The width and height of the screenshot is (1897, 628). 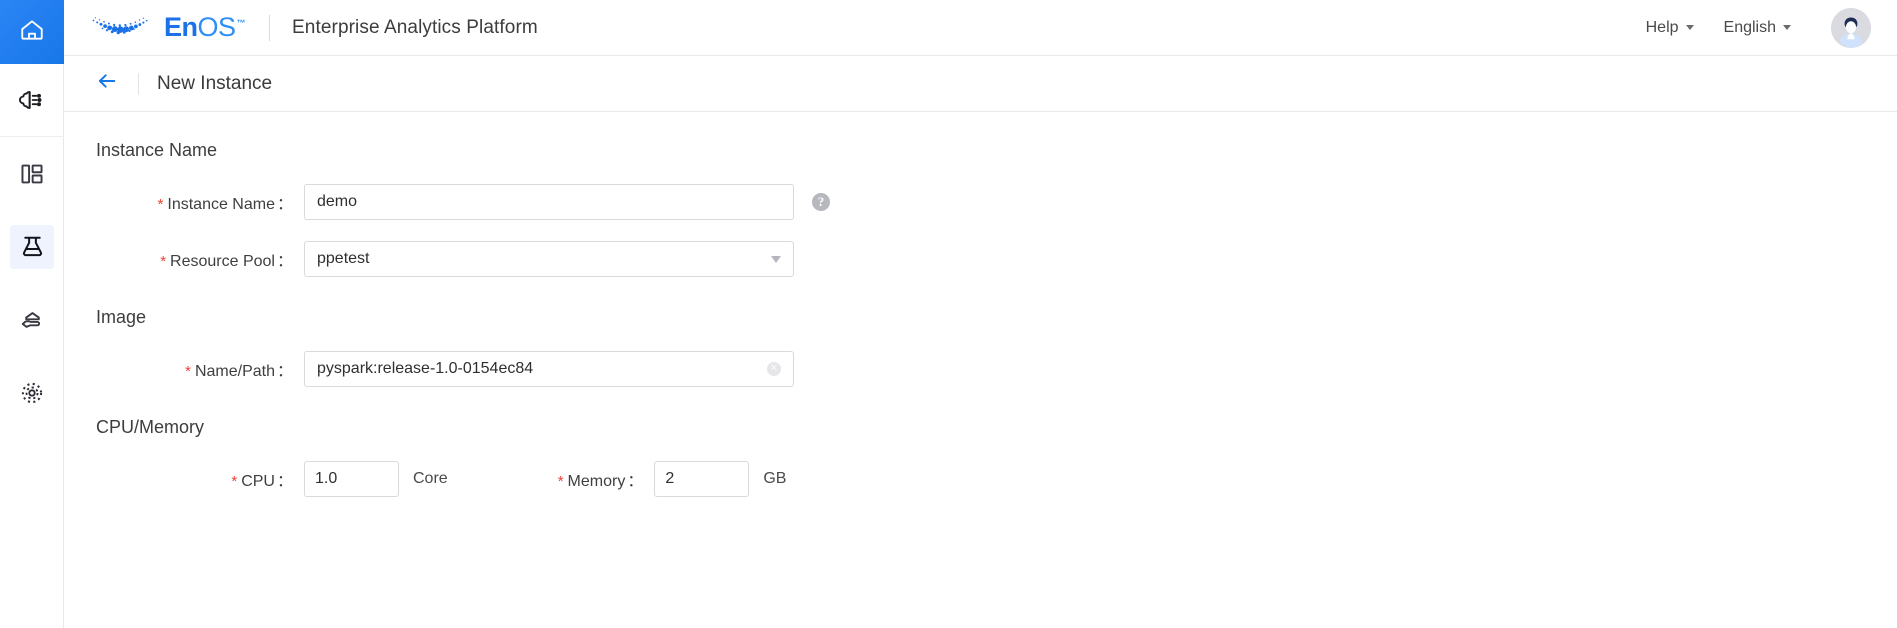 What do you see at coordinates (150, 427) in the screenshot?
I see `section-title-cpu-memory: CPU/Memory` at bounding box center [150, 427].